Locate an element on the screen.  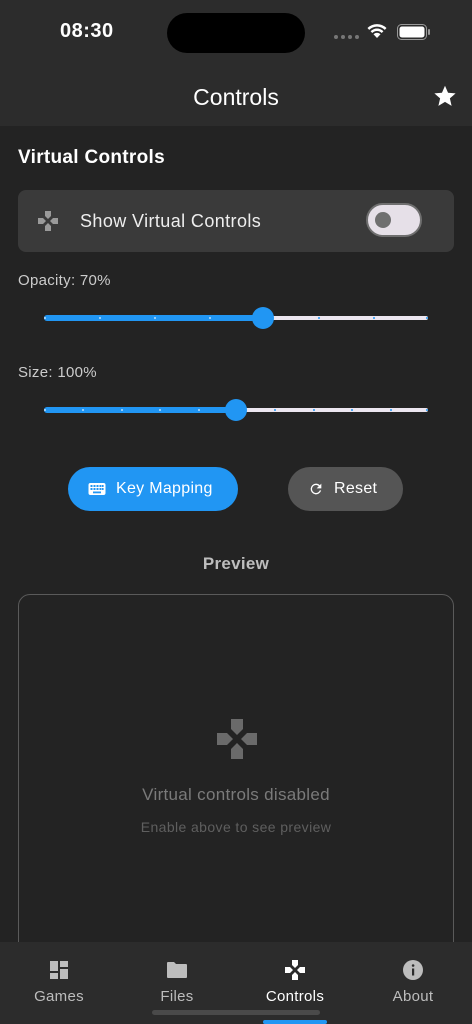
status-bar: 08:30 is located at coordinates (236, 33).